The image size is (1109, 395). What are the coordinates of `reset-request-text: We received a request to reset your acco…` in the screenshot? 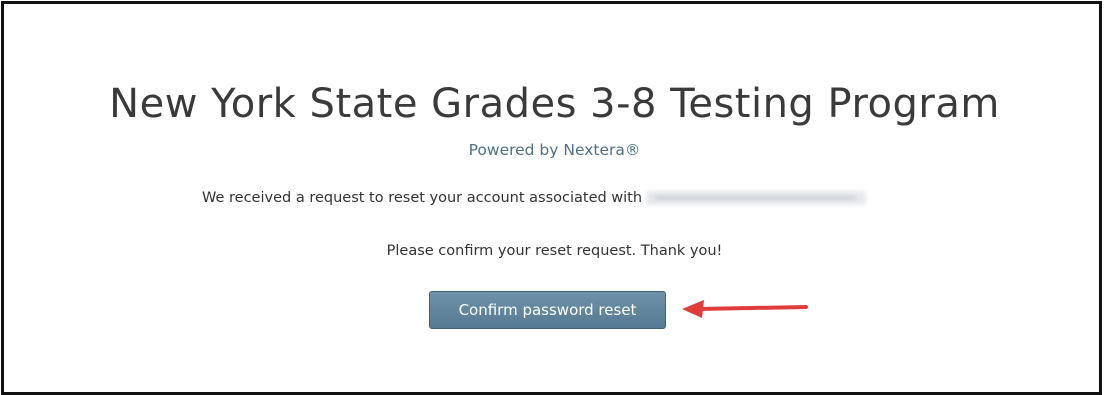 It's located at (422, 198).